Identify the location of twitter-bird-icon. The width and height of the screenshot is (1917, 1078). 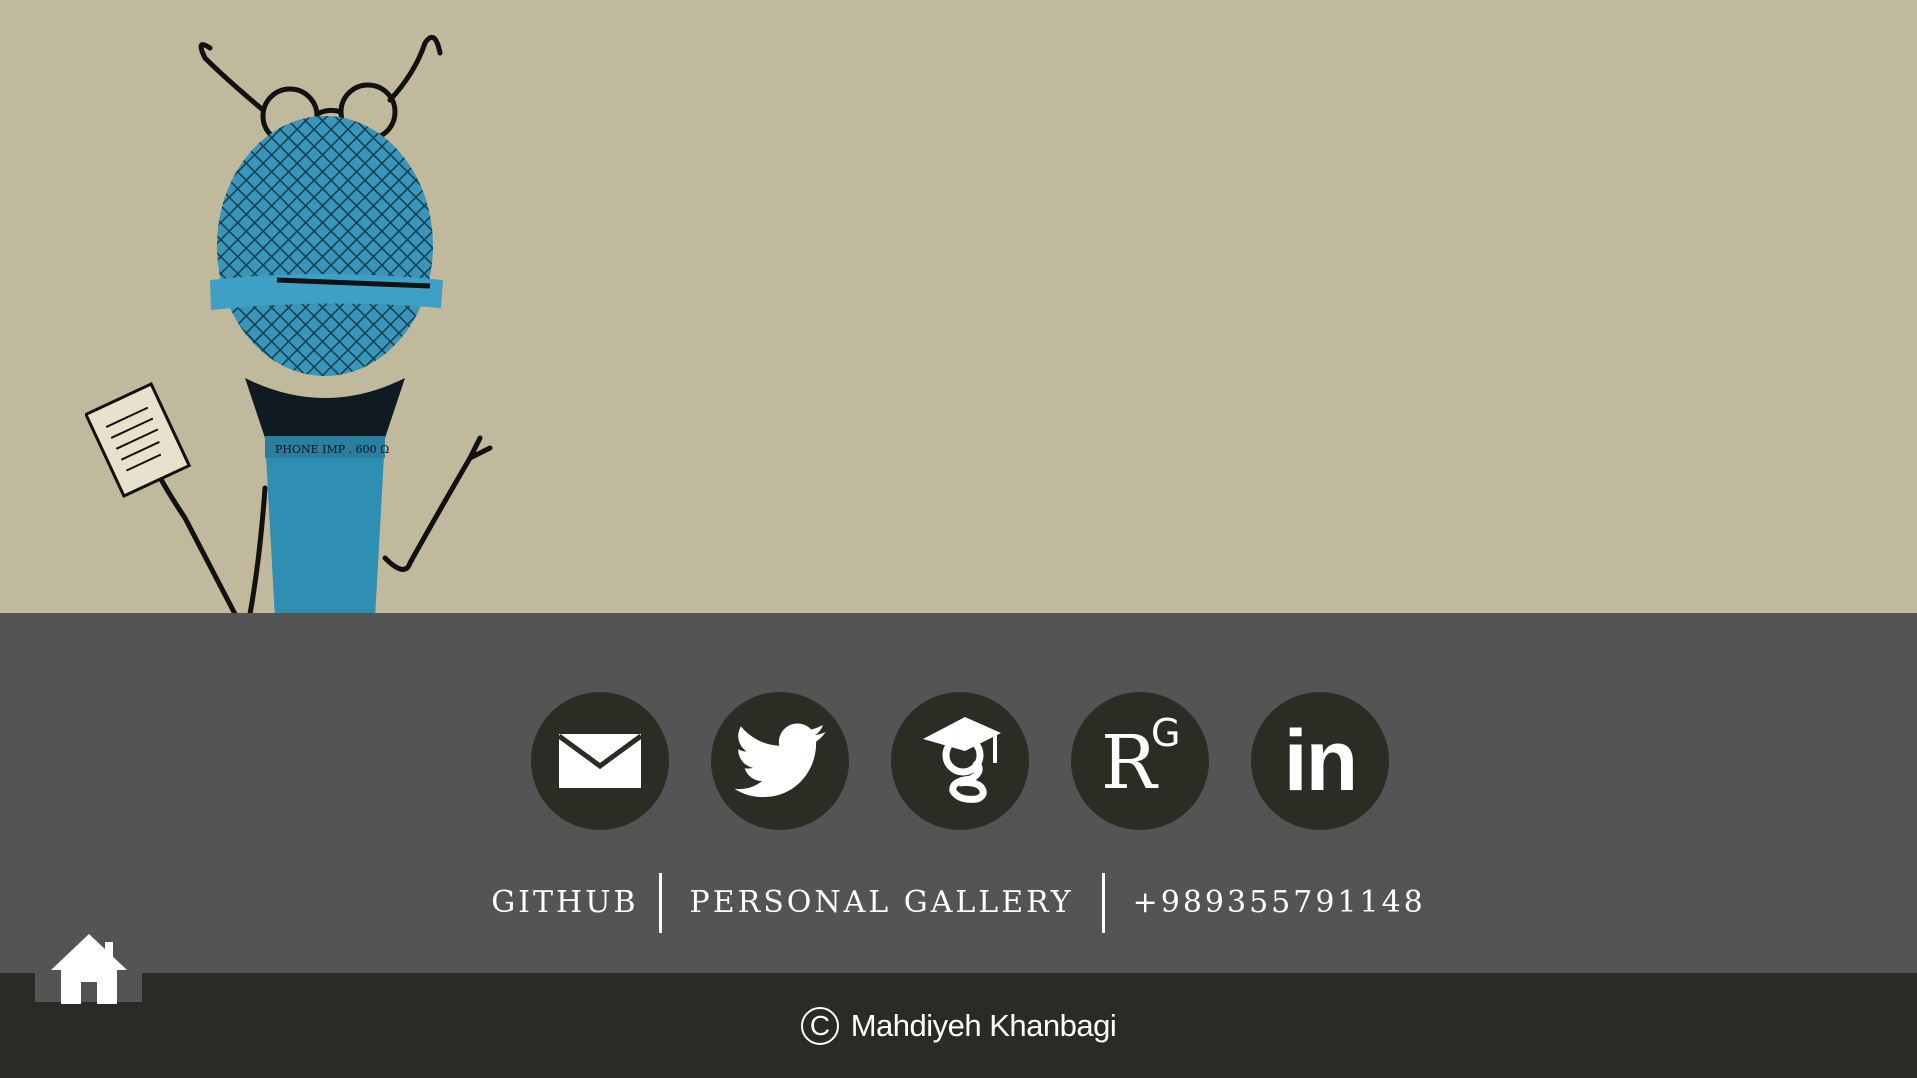
(780, 760).